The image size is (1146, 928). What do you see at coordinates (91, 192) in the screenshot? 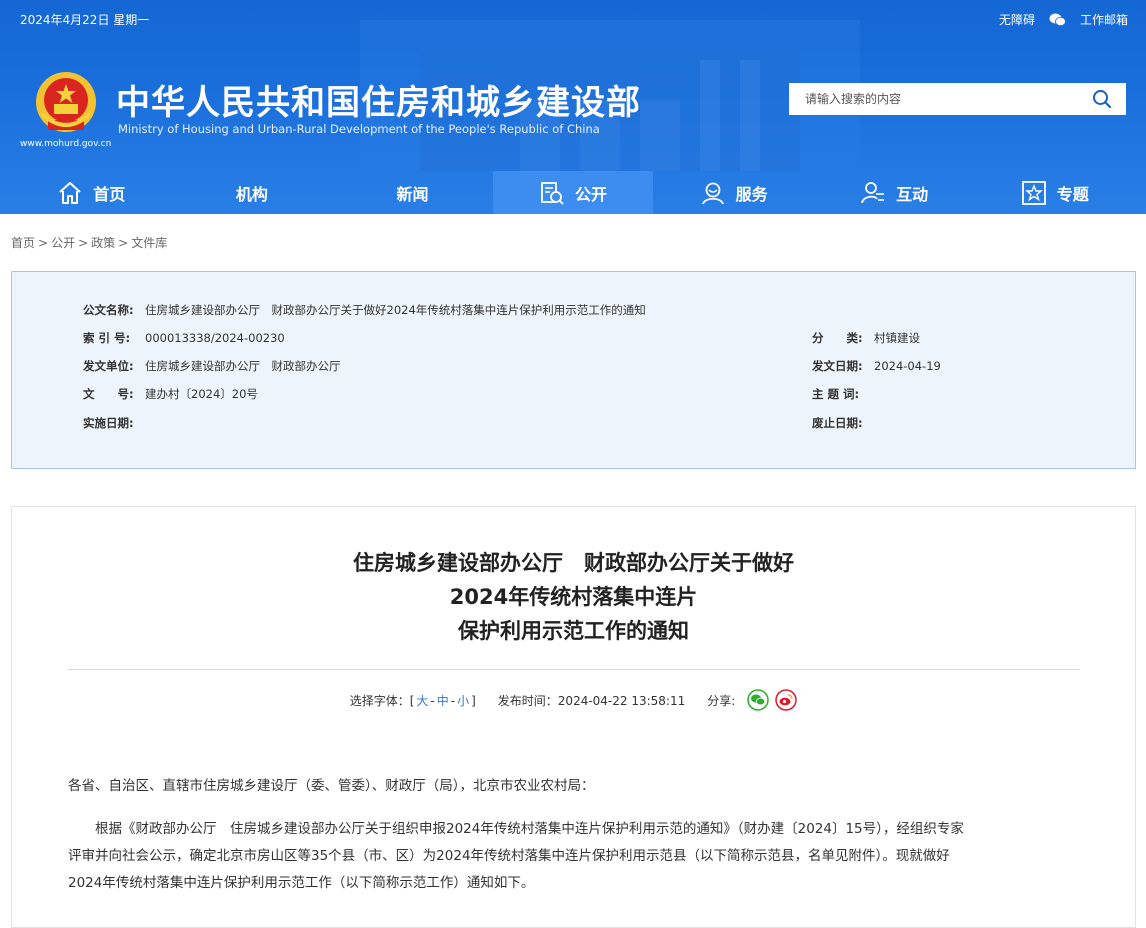
I see `nav-home: 首页` at bounding box center [91, 192].